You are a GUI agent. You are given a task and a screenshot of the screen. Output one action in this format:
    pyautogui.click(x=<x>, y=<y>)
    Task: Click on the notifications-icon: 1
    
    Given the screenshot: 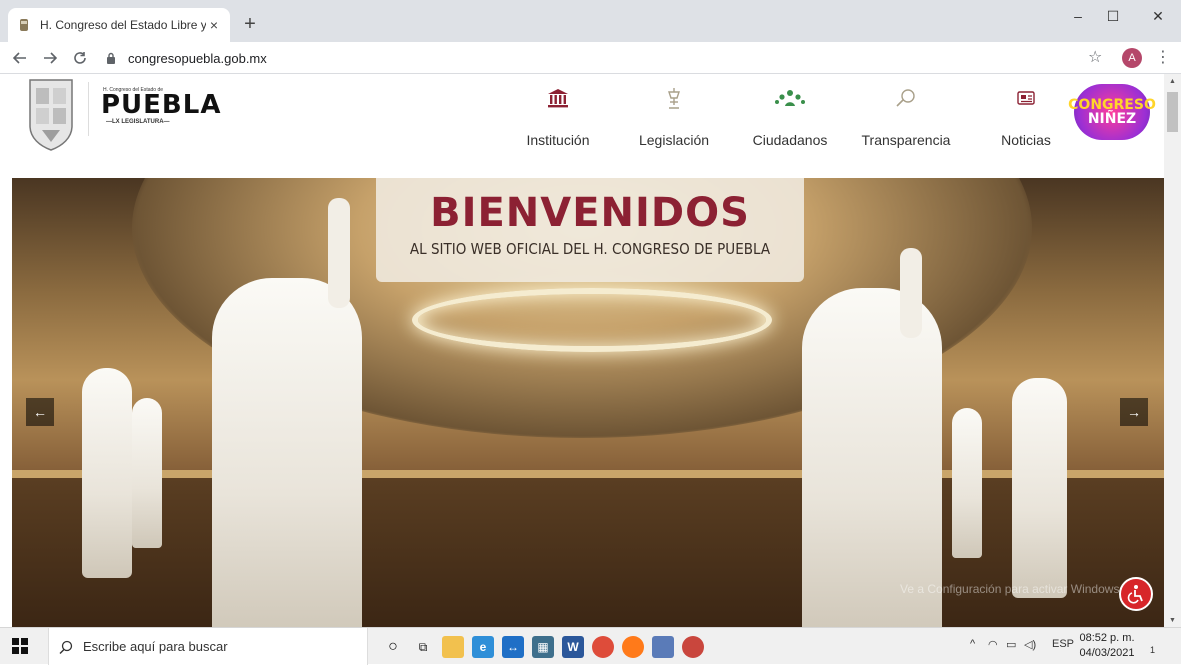 What is the action you would take?
    pyautogui.click(x=1153, y=645)
    